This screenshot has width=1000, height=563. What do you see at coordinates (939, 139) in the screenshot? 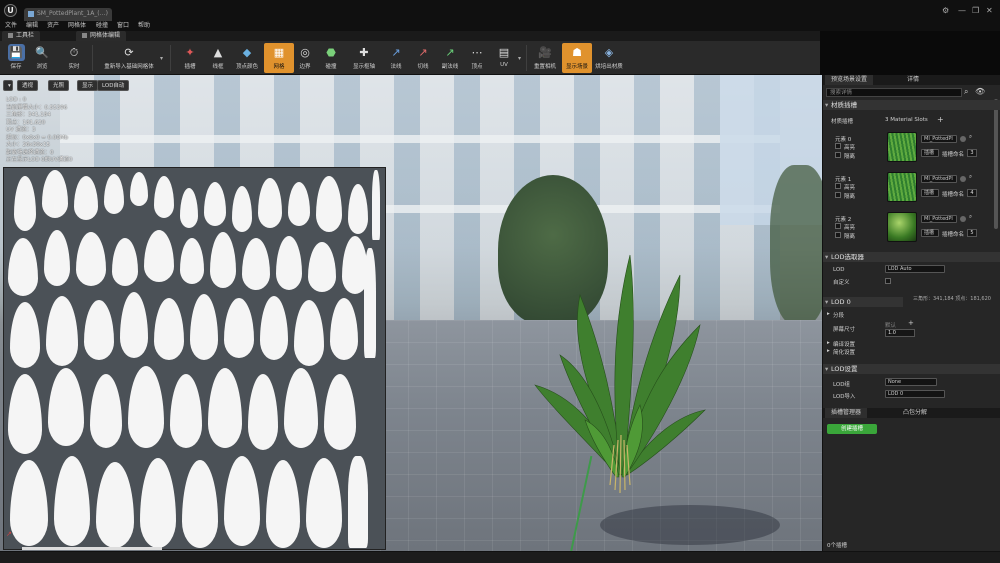
I see `element-0-material-dropdown: MI_PottedPl` at bounding box center [939, 139].